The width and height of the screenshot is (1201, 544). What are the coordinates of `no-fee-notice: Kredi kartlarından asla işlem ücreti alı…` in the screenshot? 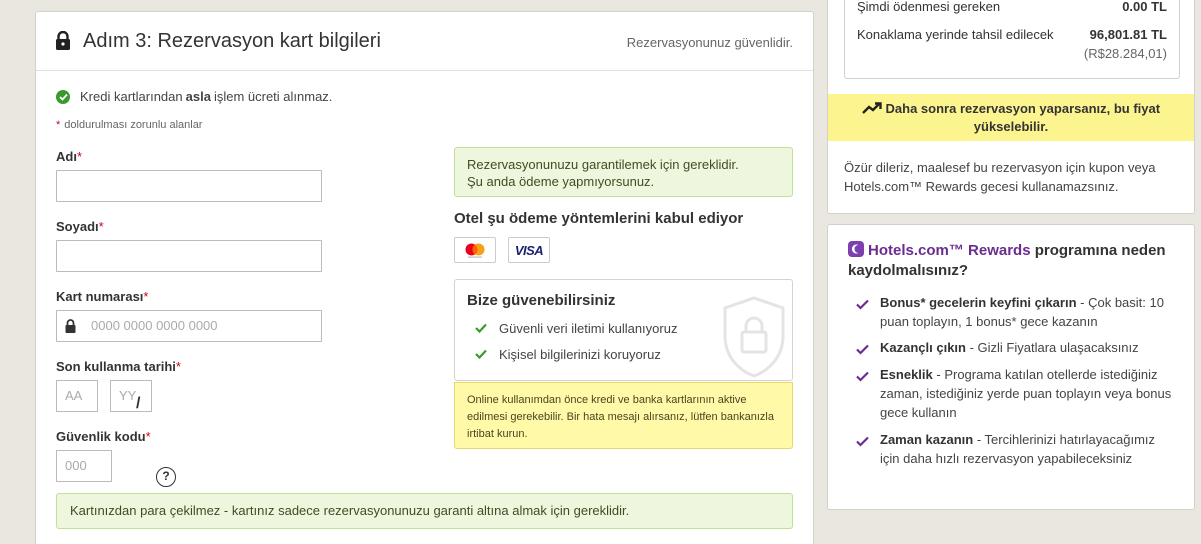 It's located at (194, 96).